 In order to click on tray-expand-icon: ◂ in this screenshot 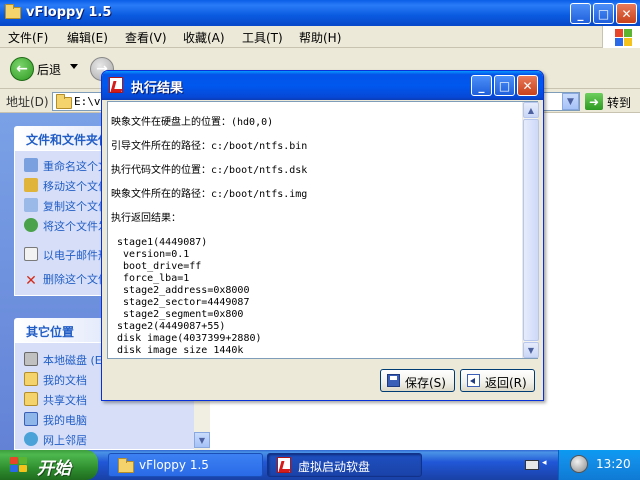, I will do `click(544, 463)`.